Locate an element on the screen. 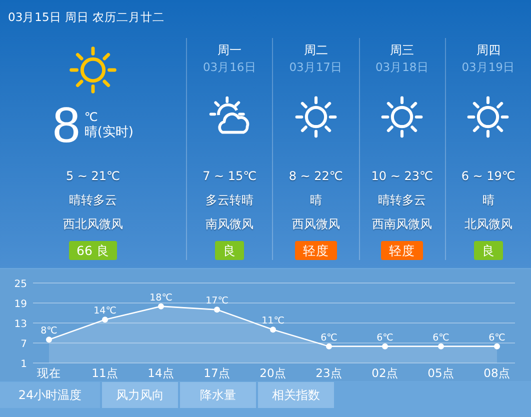  value-label: 11℃ is located at coordinates (273, 321).